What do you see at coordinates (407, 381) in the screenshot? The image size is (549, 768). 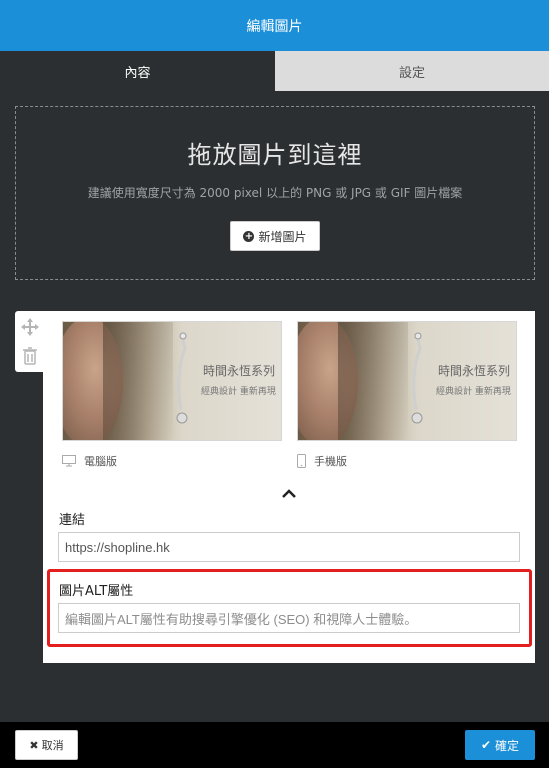 I see `mobile-image-thumbnail: 時間永恆系列 經典設計 重新再現` at bounding box center [407, 381].